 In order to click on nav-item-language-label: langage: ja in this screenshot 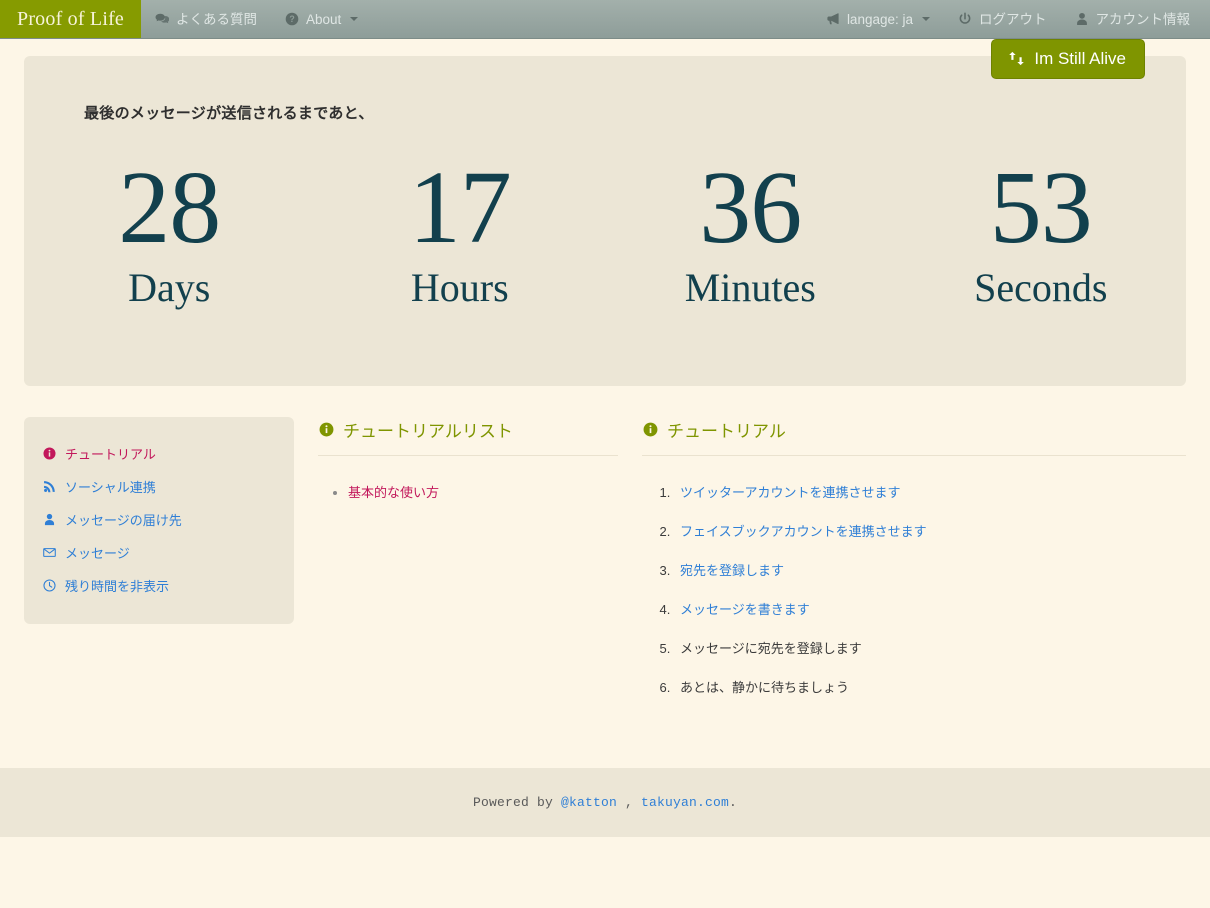, I will do `click(879, 19)`.